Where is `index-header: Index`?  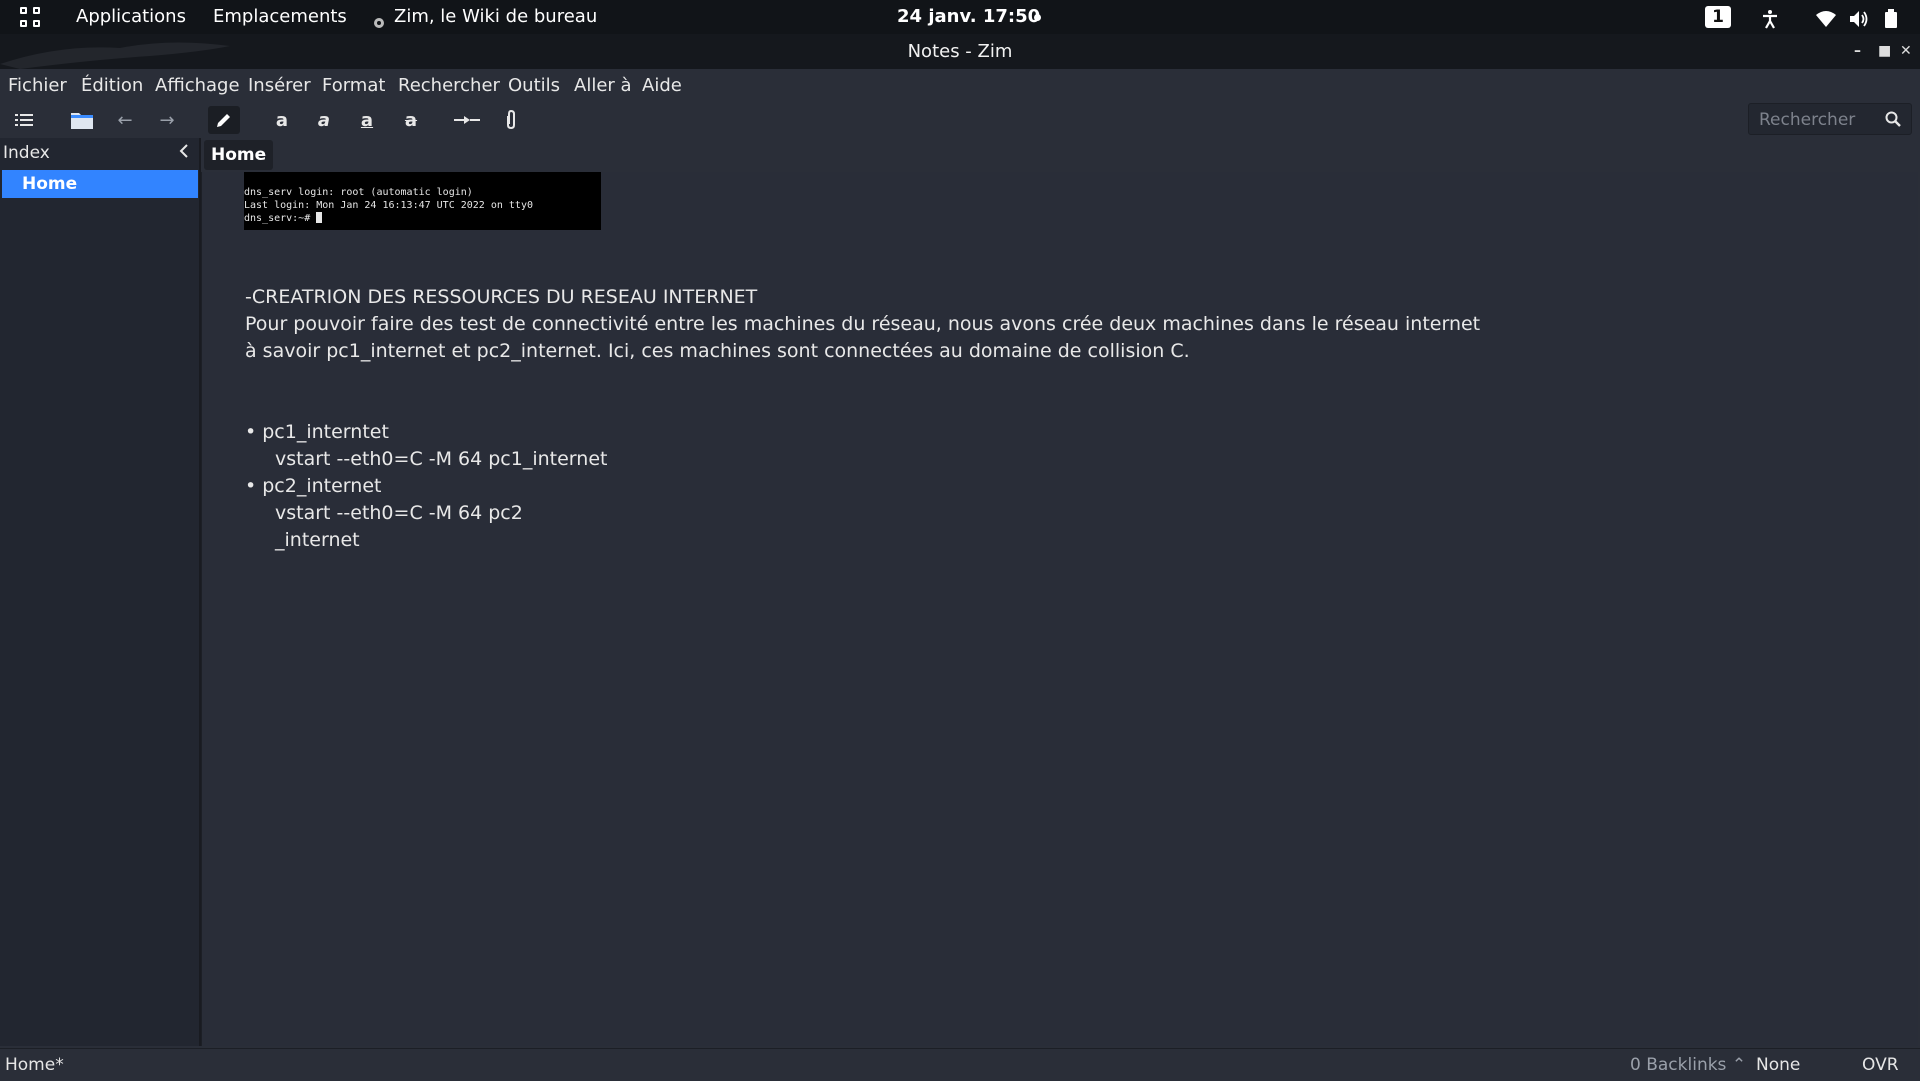
index-header: Index is located at coordinates (26, 153).